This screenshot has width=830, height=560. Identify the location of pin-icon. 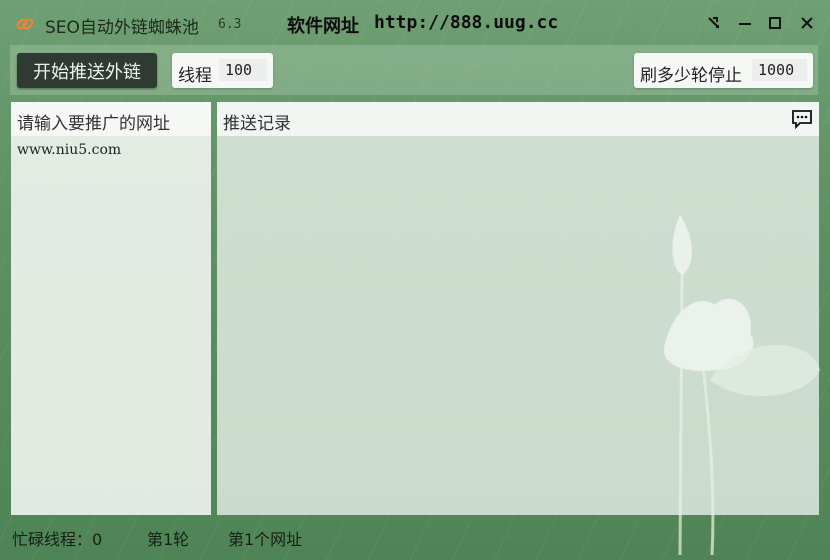
(714, 23).